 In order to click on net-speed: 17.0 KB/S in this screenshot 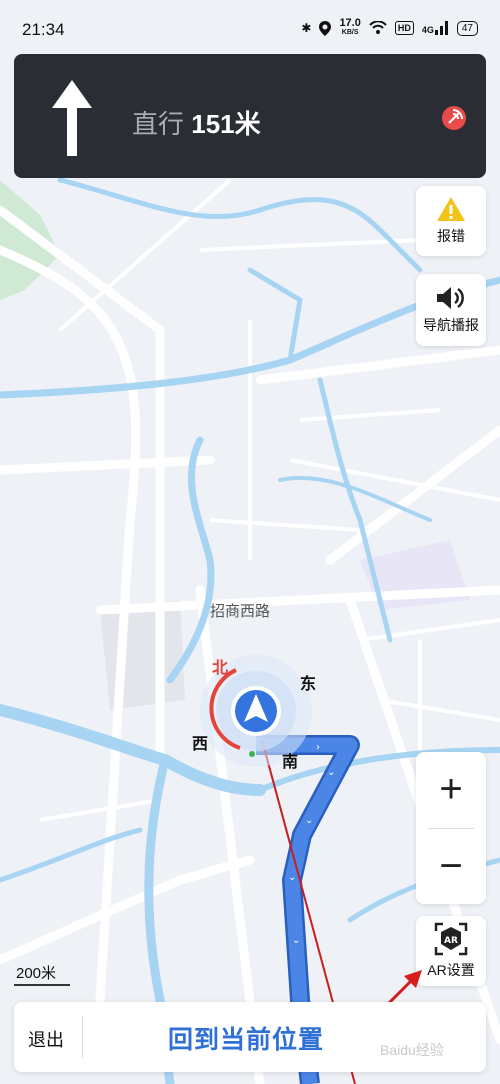, I will do `click(349, 28)`.